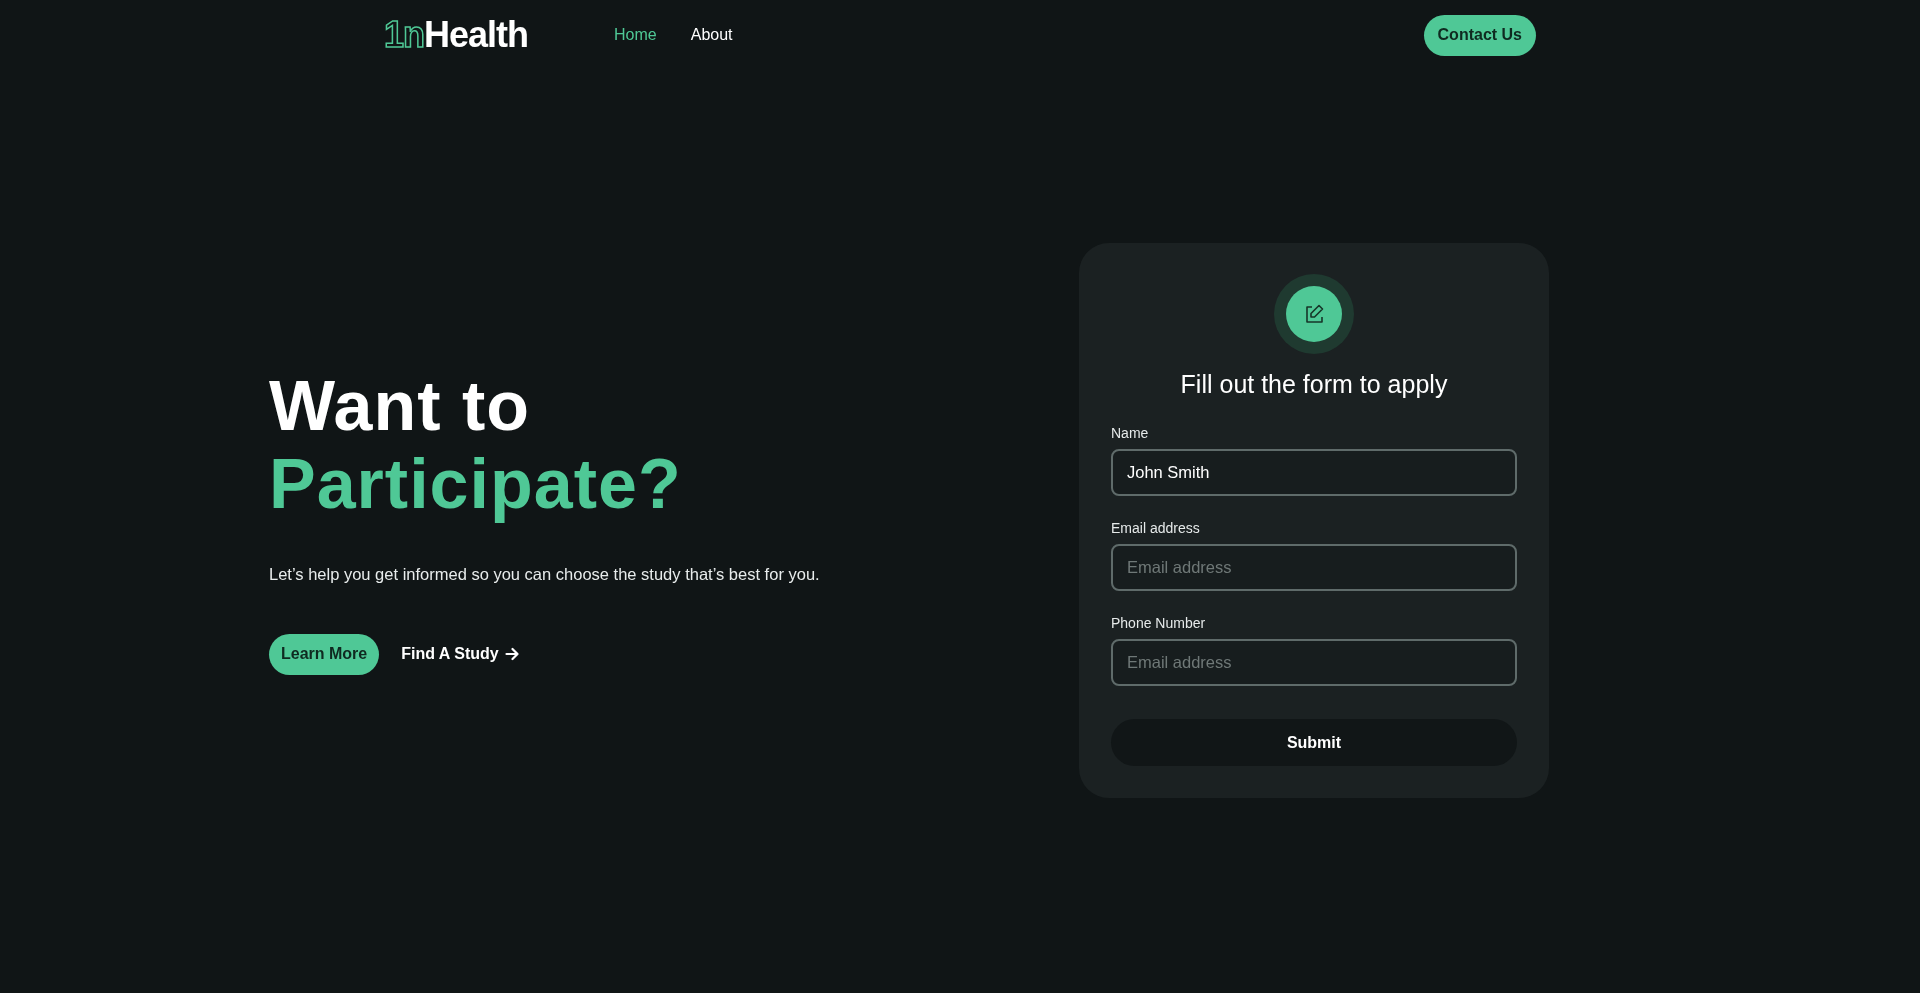 Image resolution: width=1920 pixels, height=993 pixels. What do you see at coordinates (1479, 35) in the screenshot?
I see `contact-us-button: Contact Us` at bounding box center [1479, 35].